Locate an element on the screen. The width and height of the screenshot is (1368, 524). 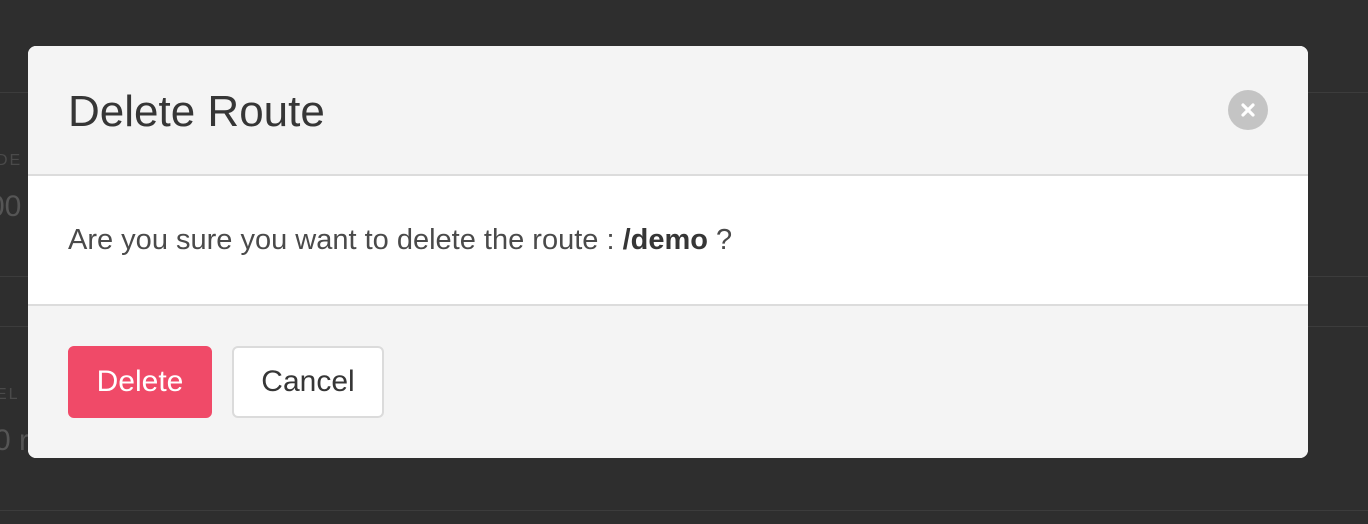
route-name: /demo is located at coordinates (665, 240).